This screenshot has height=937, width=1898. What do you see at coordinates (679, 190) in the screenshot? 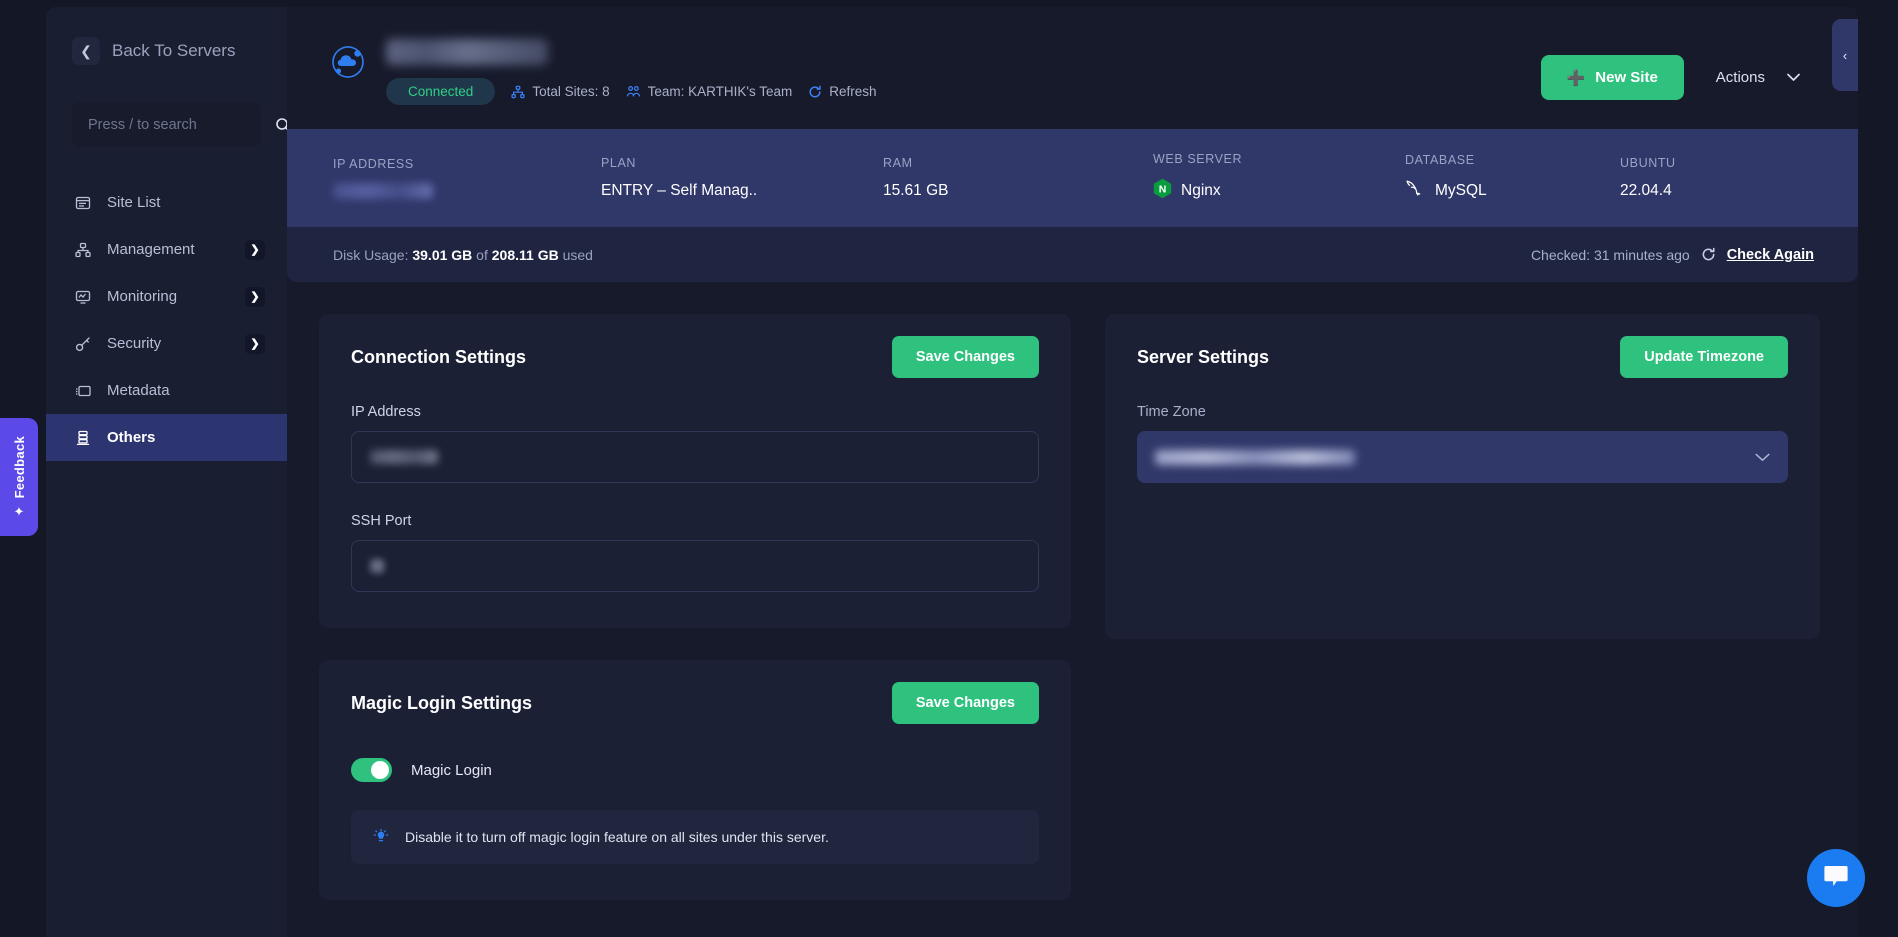
I see `info-value: ENTRY – Self Manag..` at bounding box center [679, 190].